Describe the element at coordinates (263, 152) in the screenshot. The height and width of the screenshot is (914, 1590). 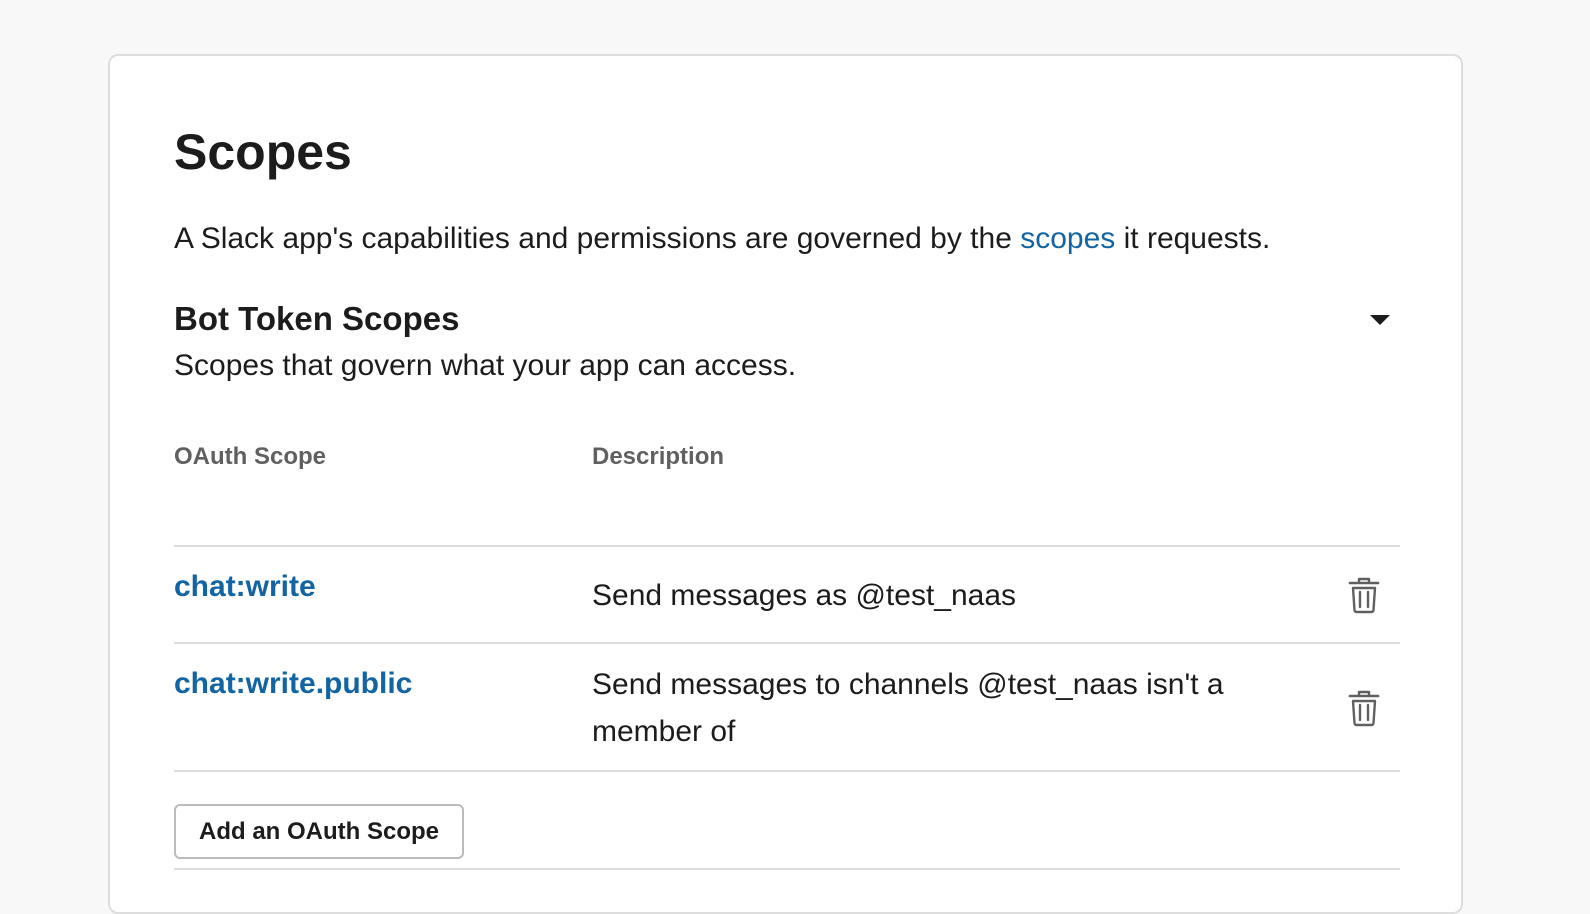
I see `page-title: Scopes` at that location.